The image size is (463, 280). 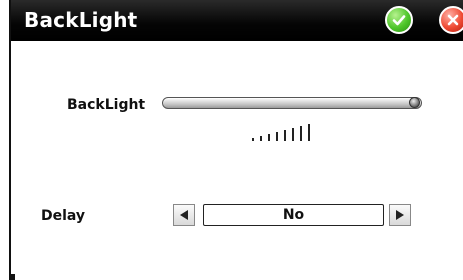 I want to click on delay-previous-button, so click(x=184, y=215).